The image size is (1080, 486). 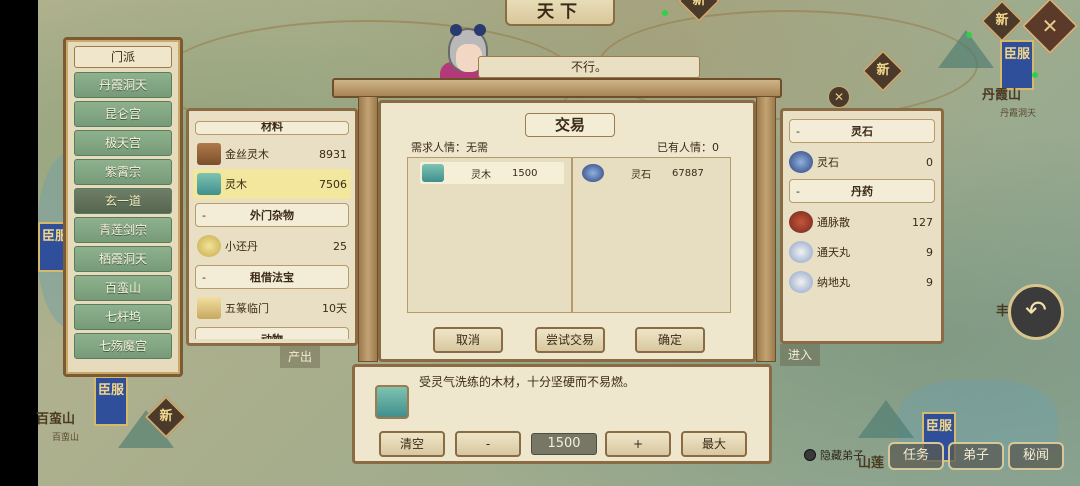 What do you see at coordinates (247, 308) in the screenshot?
I see `item-name: 五篆临门` at bounding box center [247, 308].